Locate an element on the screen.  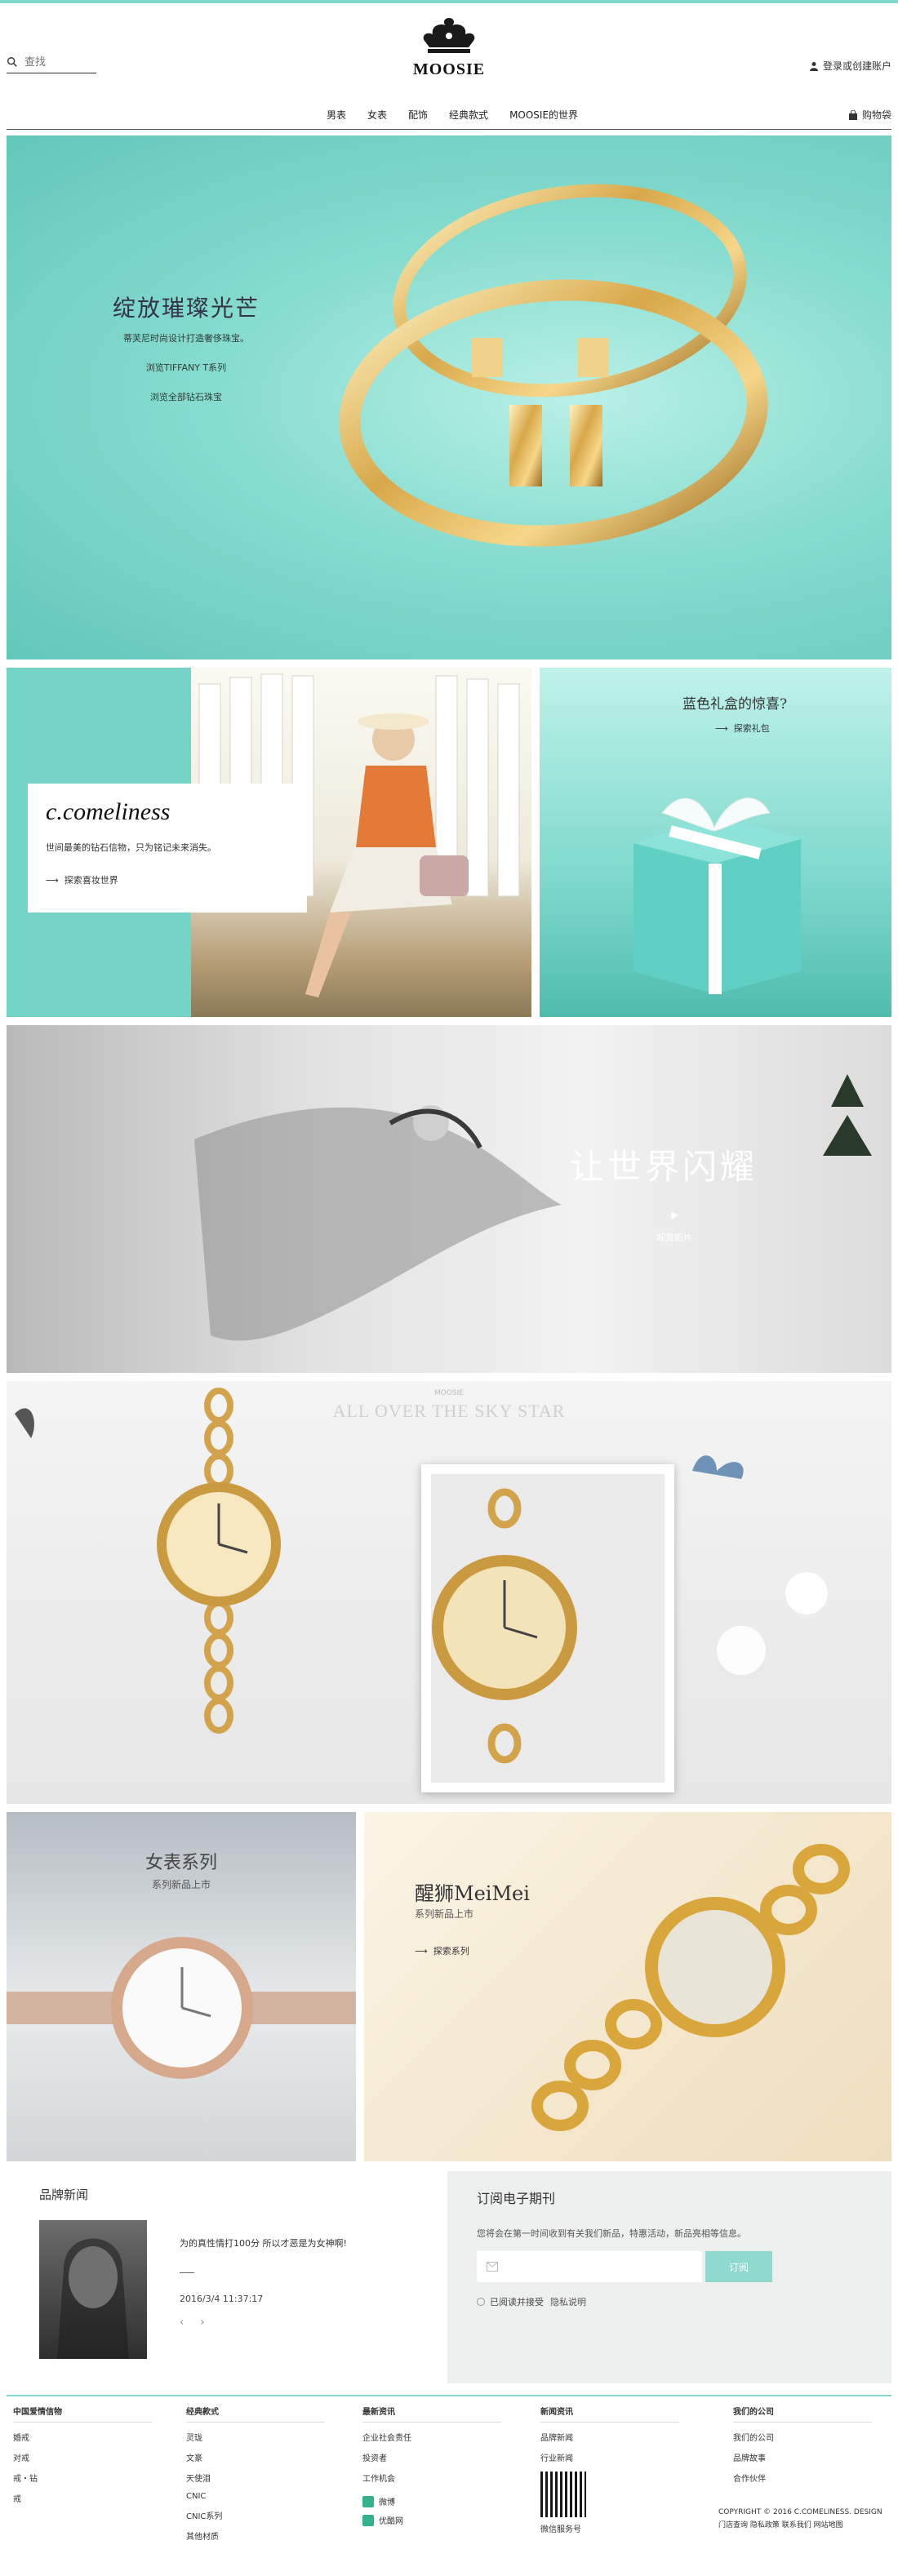
footer-col-2-heading: 经典款式 is located at coordinates (256, 2414).